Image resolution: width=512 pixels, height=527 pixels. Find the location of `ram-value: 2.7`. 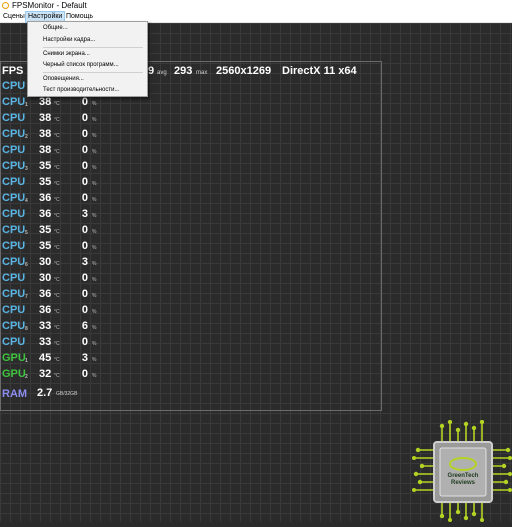

ram-value: 2.7 is located at coordinates (45, 393).